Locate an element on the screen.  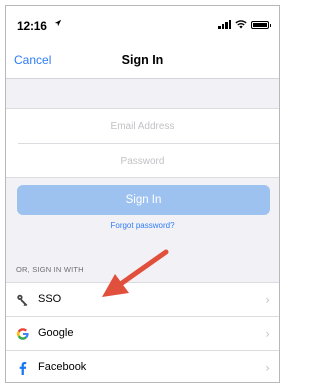
nav-bar: Cancel Sign In is located at coordinates (142, 60).